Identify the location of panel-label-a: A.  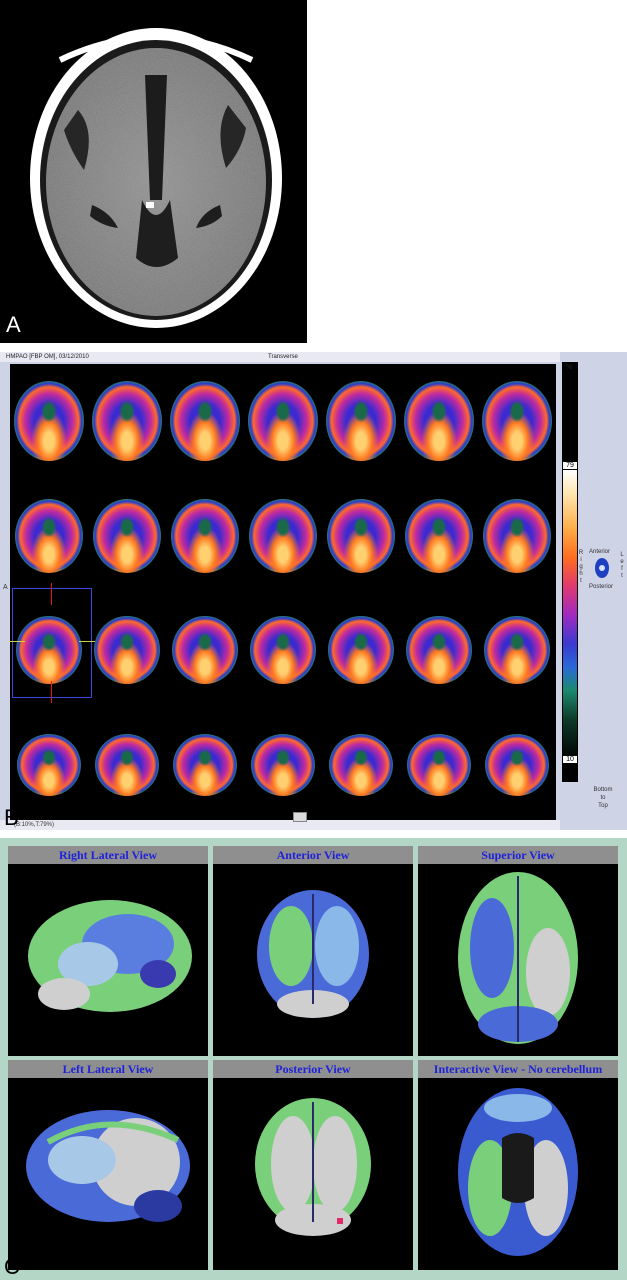
(13, 324).